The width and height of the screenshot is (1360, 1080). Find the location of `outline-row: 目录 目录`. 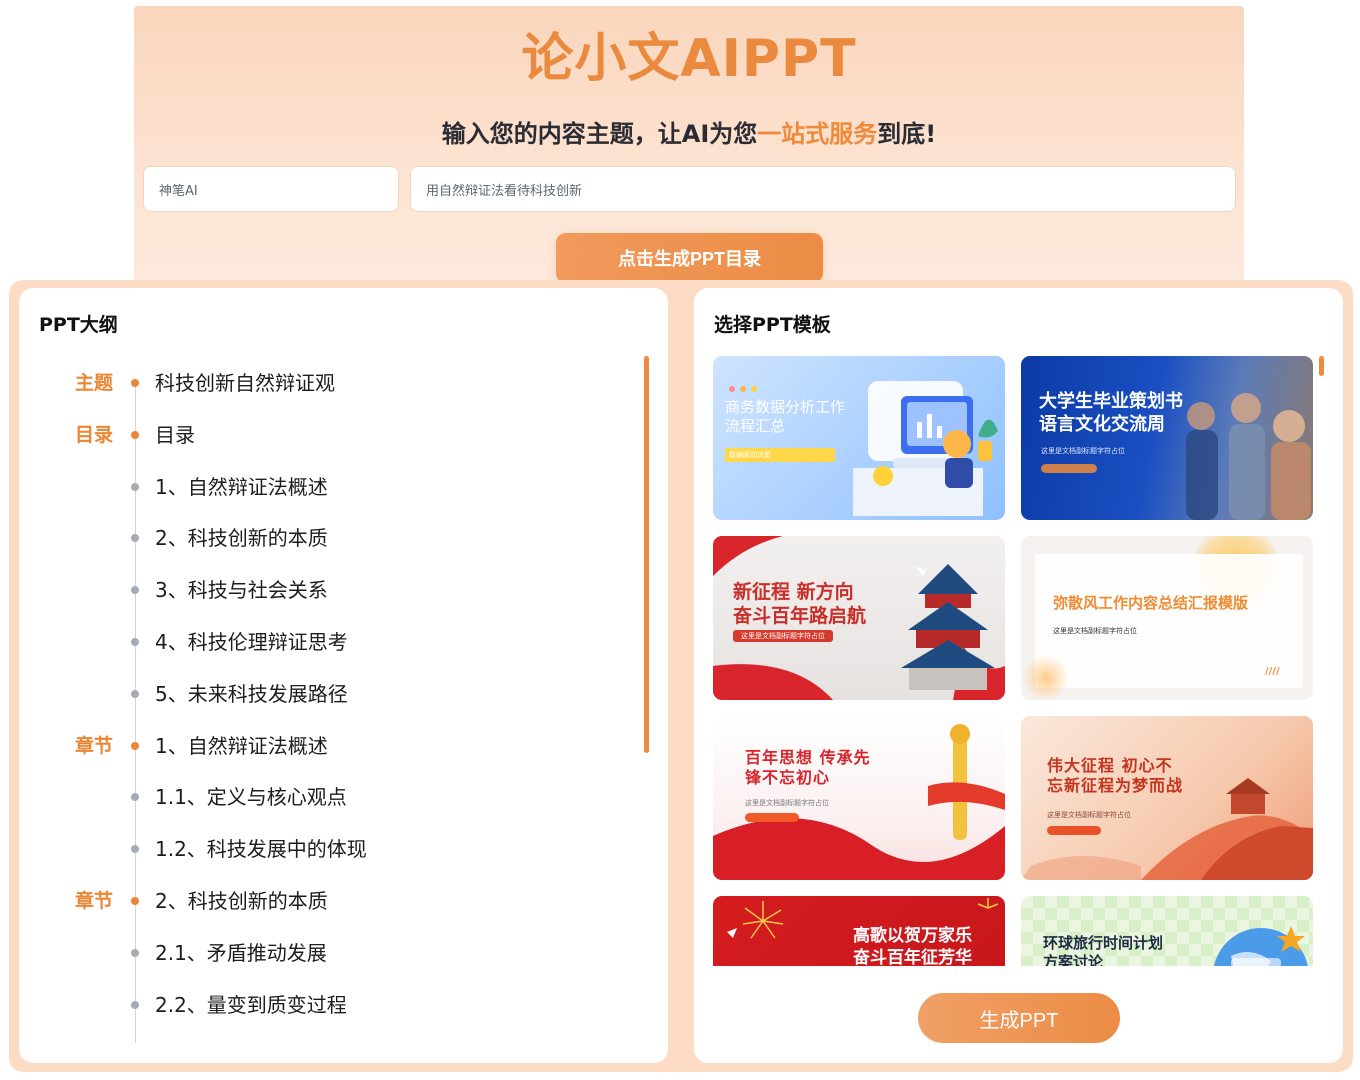

outline-row: 目录 目录 is located at coordinates (319, 435).